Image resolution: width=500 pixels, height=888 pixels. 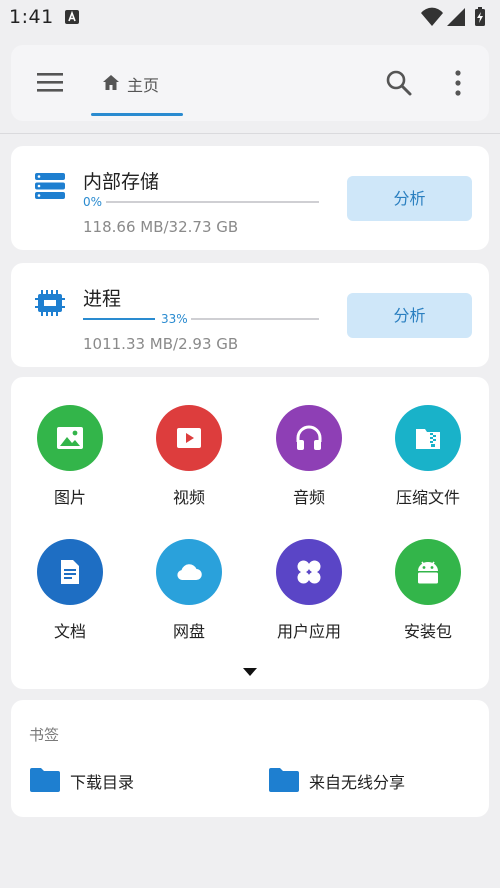 What do you see at coordinates (111, 82) in the screenshot?
I see `home-icon` at bounding box center [111, 82].